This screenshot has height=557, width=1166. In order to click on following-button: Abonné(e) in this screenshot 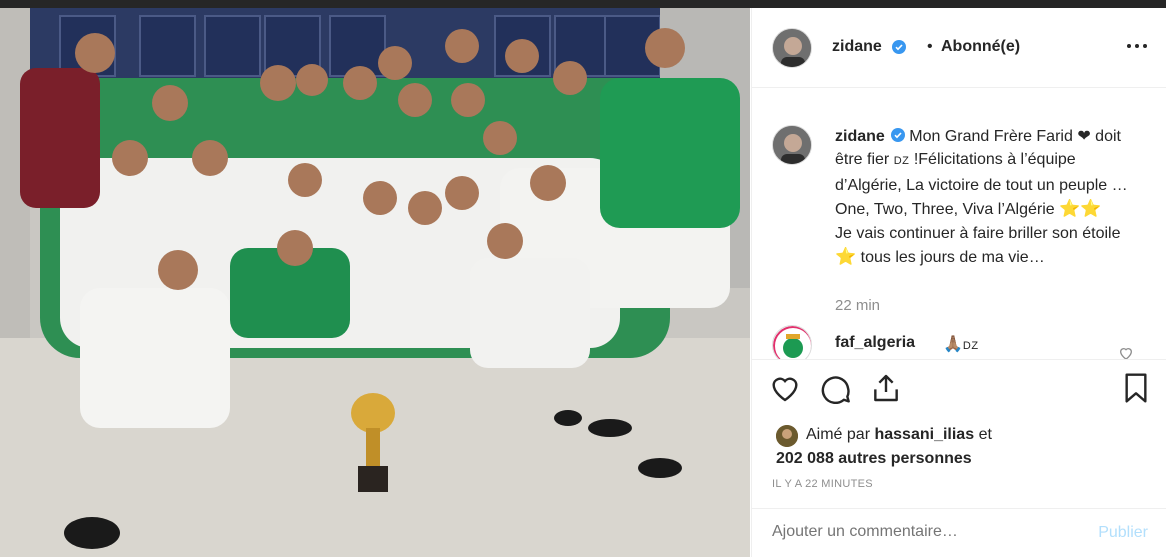, I will do `click(980, 47)`.